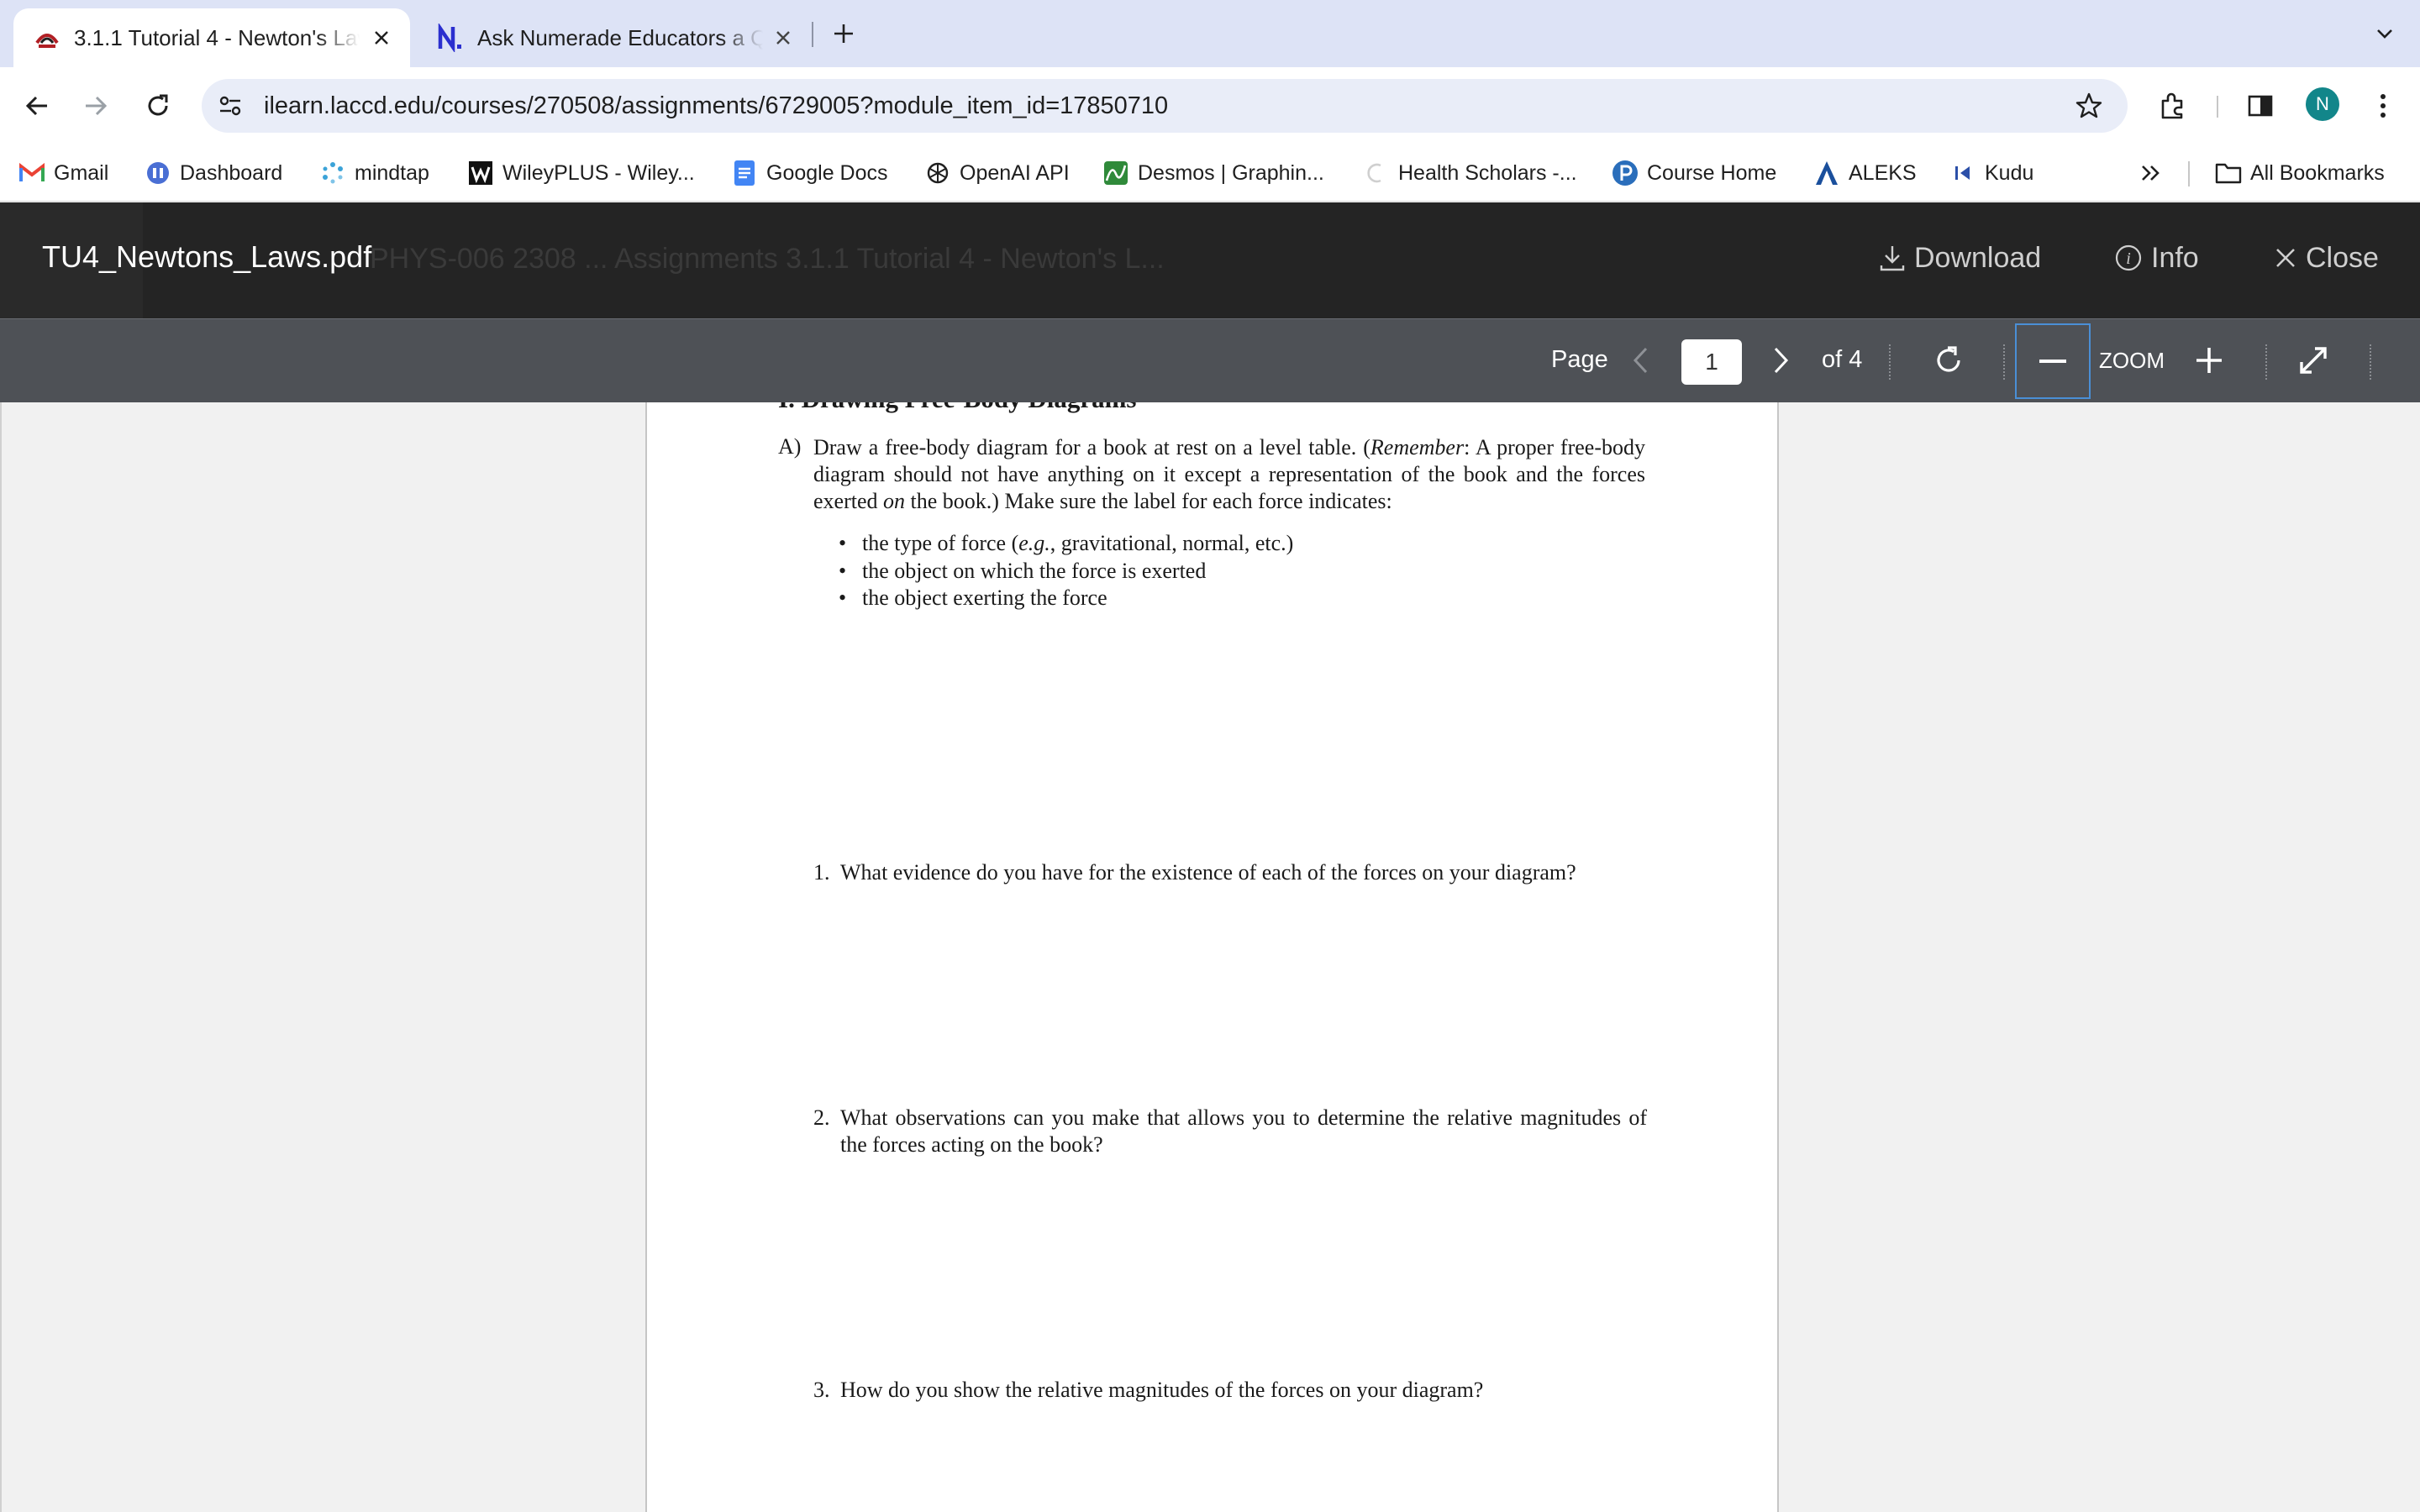 The image size is (2420, 1512). I want to click on new-tab-button, so click(843, 33).